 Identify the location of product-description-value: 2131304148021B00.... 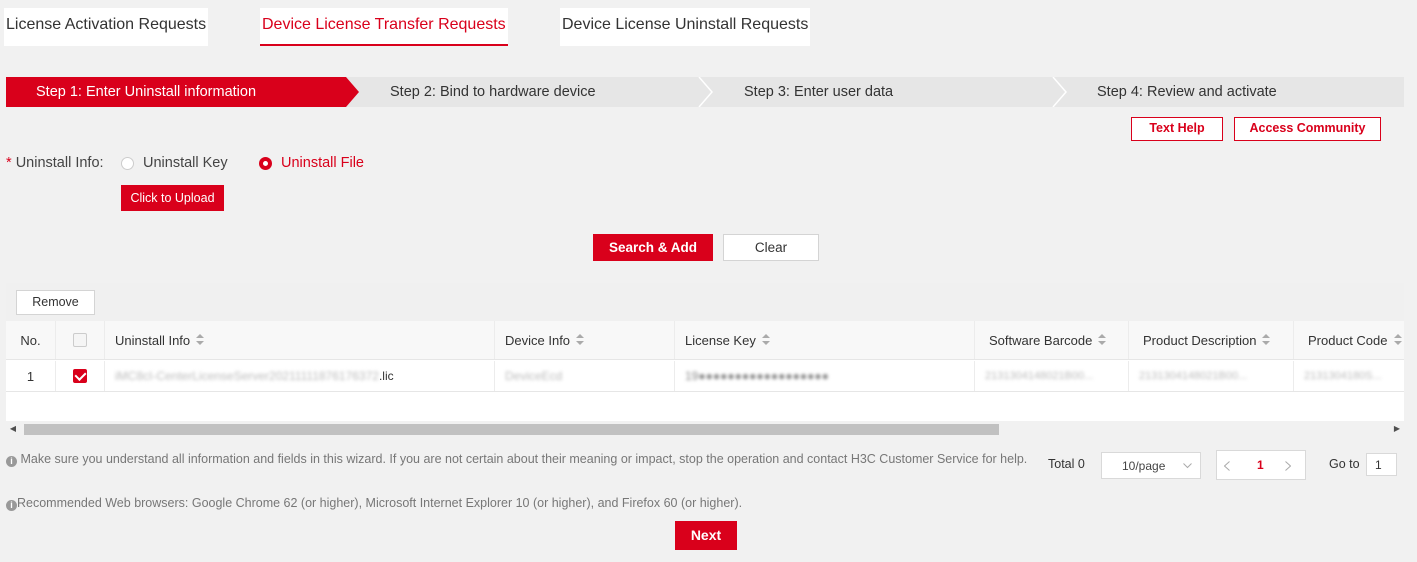
(1193, 376).